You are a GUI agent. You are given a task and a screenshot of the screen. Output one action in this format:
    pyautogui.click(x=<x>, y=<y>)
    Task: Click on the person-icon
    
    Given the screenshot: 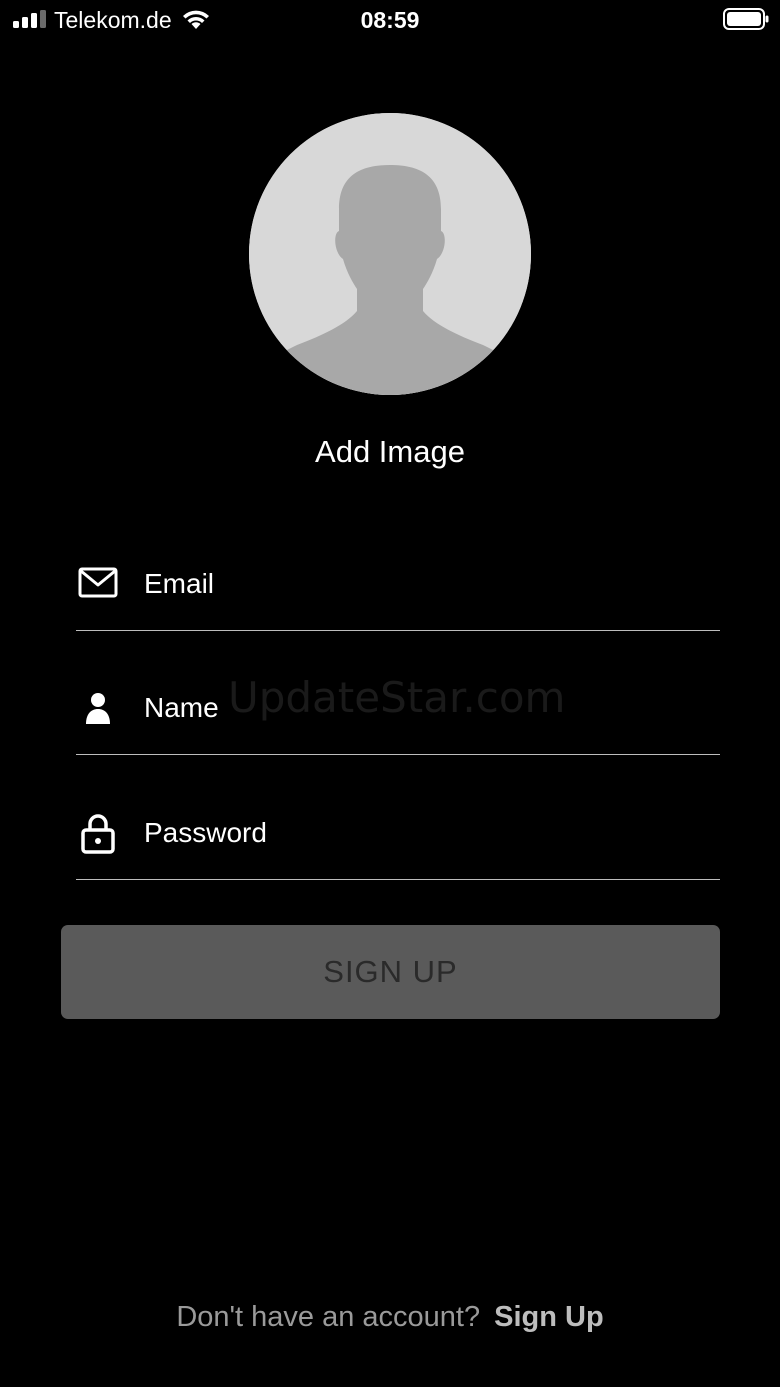 What is the action you would take?
    pyautogui.click(x=98, y=708)
    